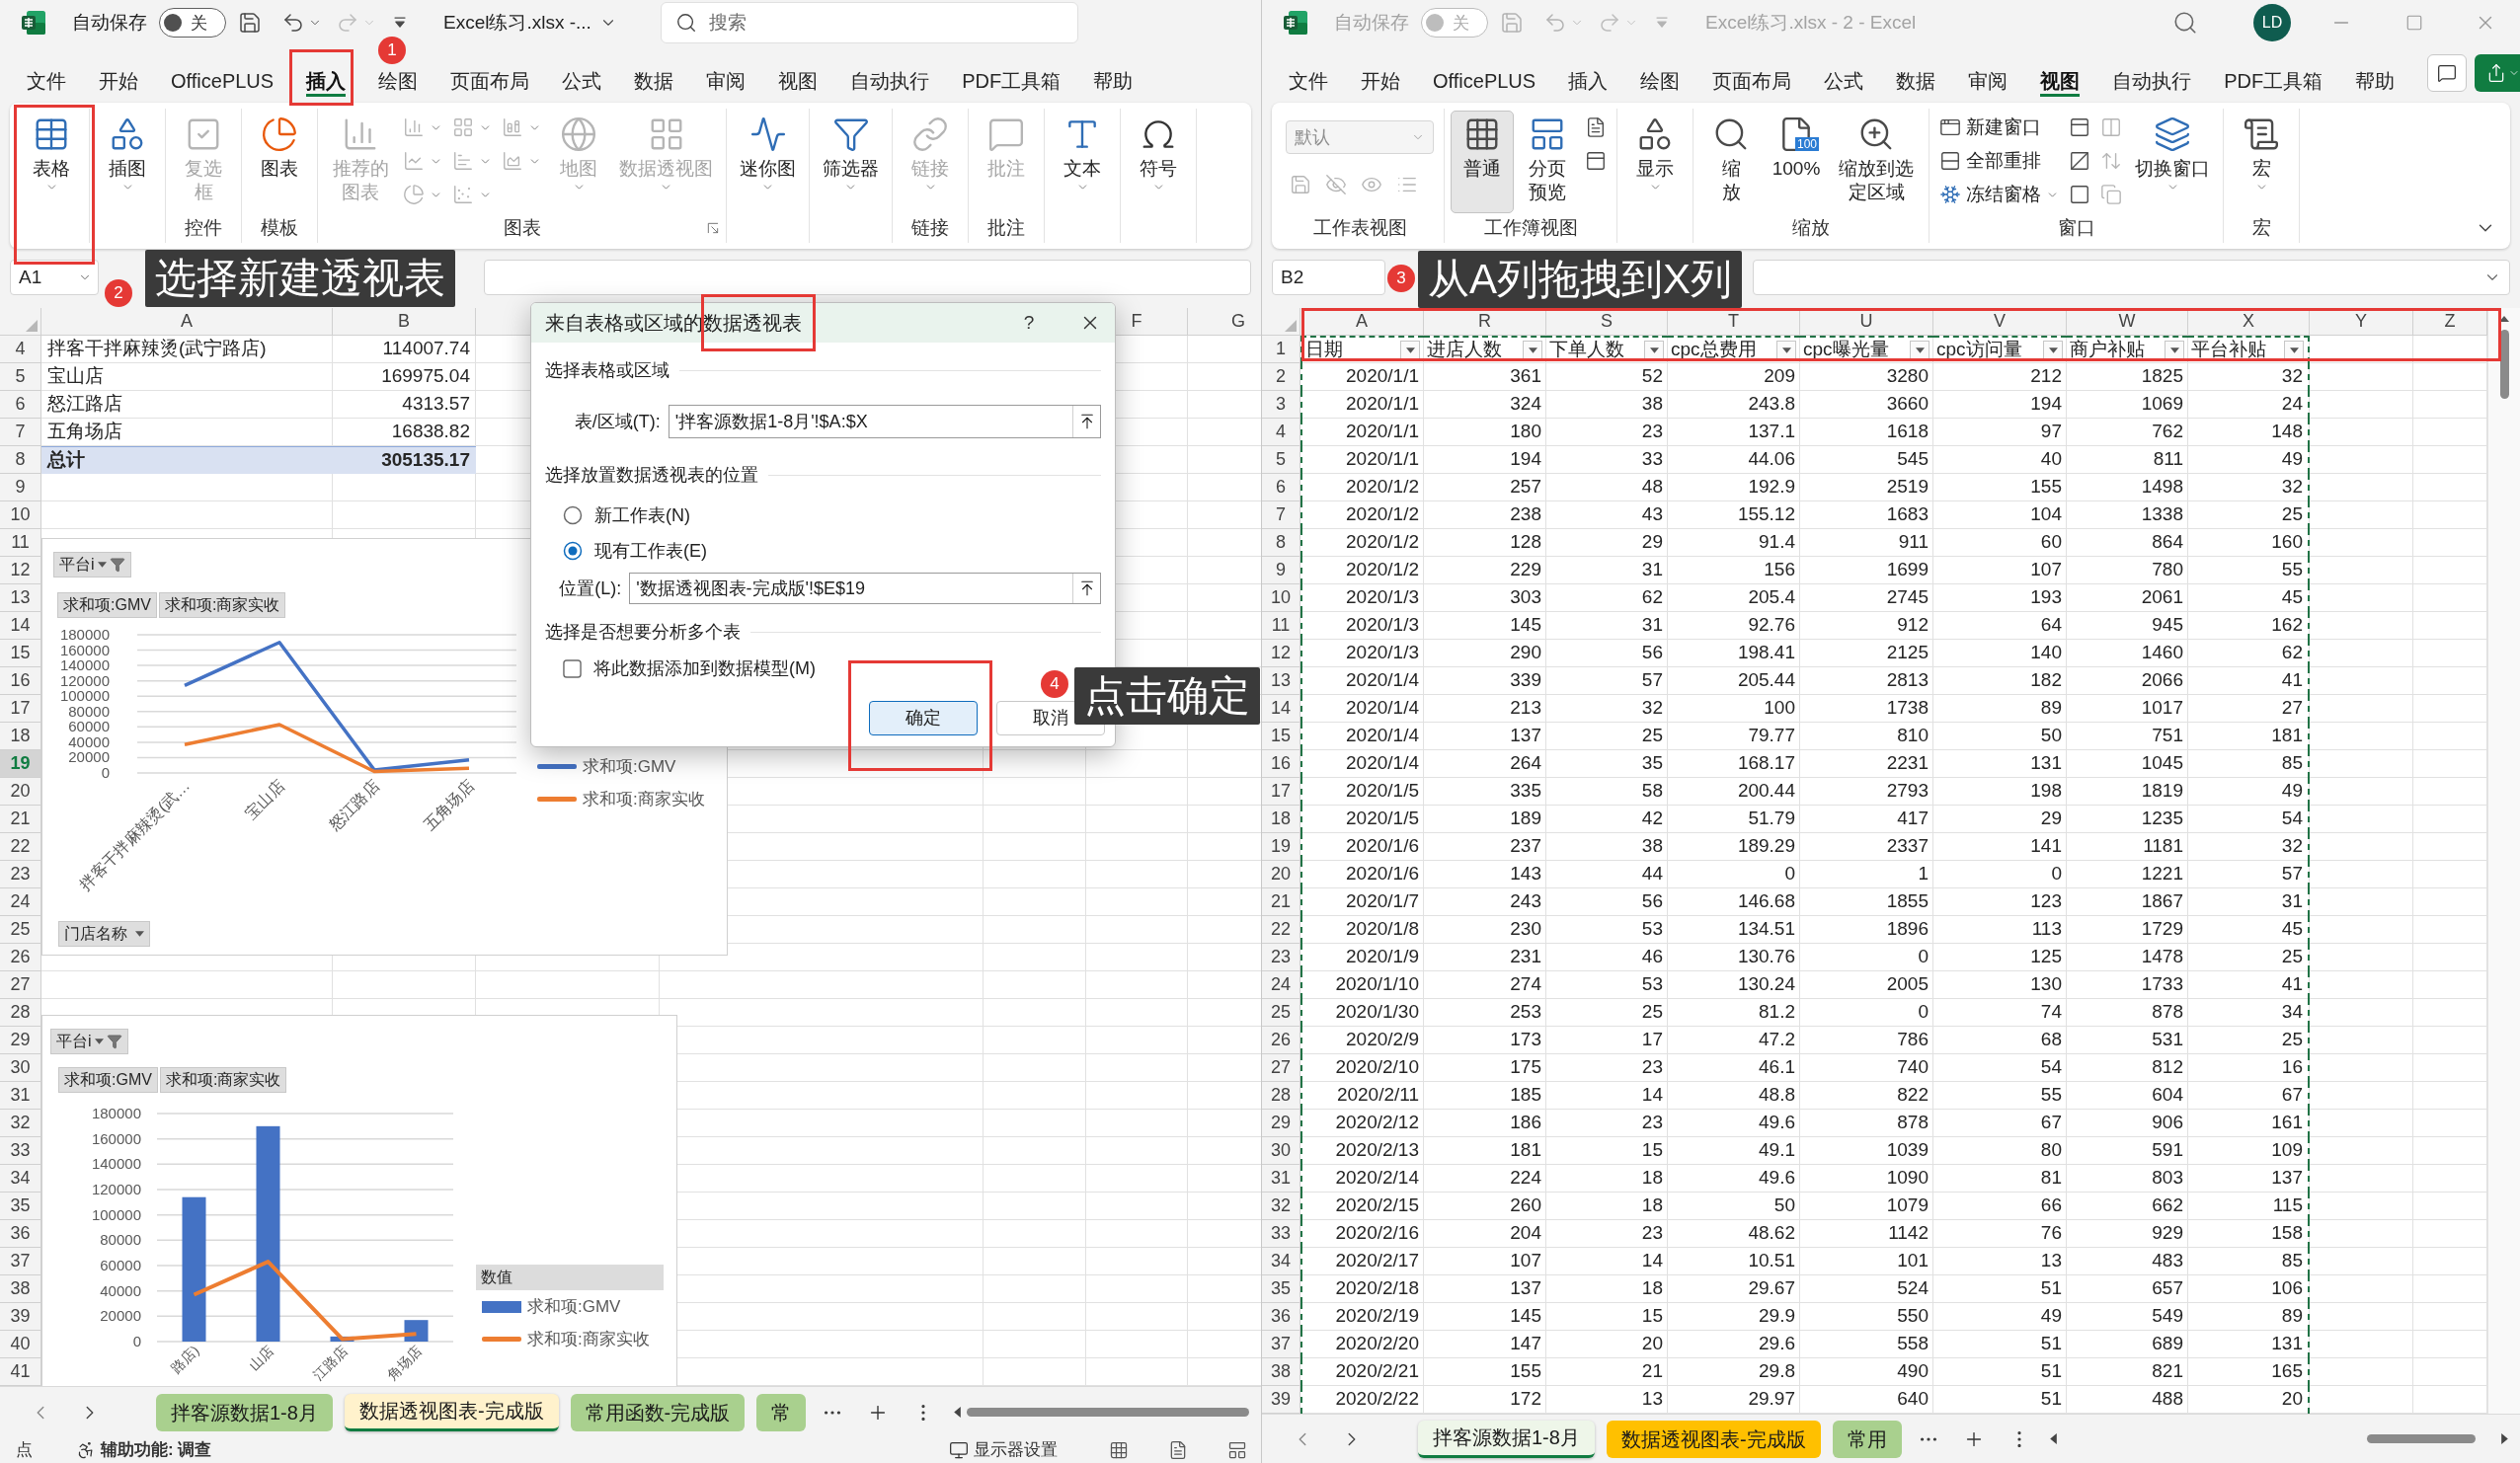  Describe the element at coordinates (20, 1234) in the screenshot. I see `row-header: 36` at that location.